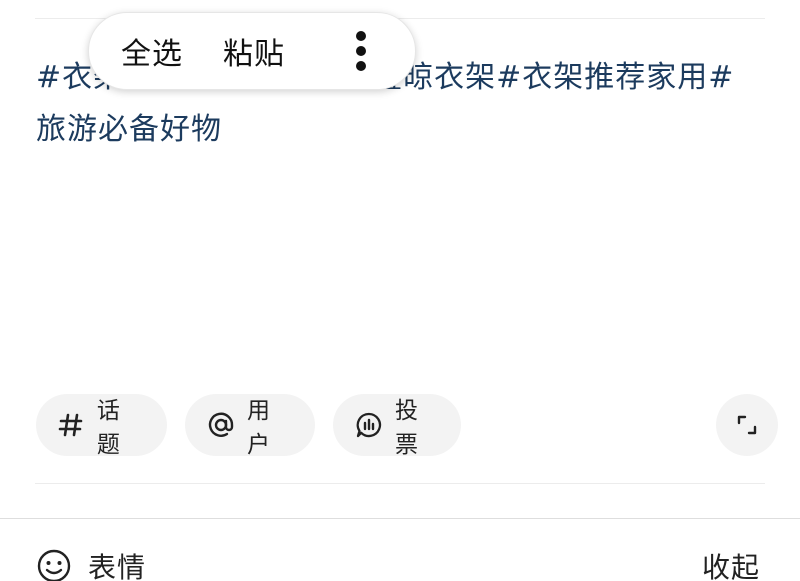  I want to click on vote-label: 投票, so click(407, 428).